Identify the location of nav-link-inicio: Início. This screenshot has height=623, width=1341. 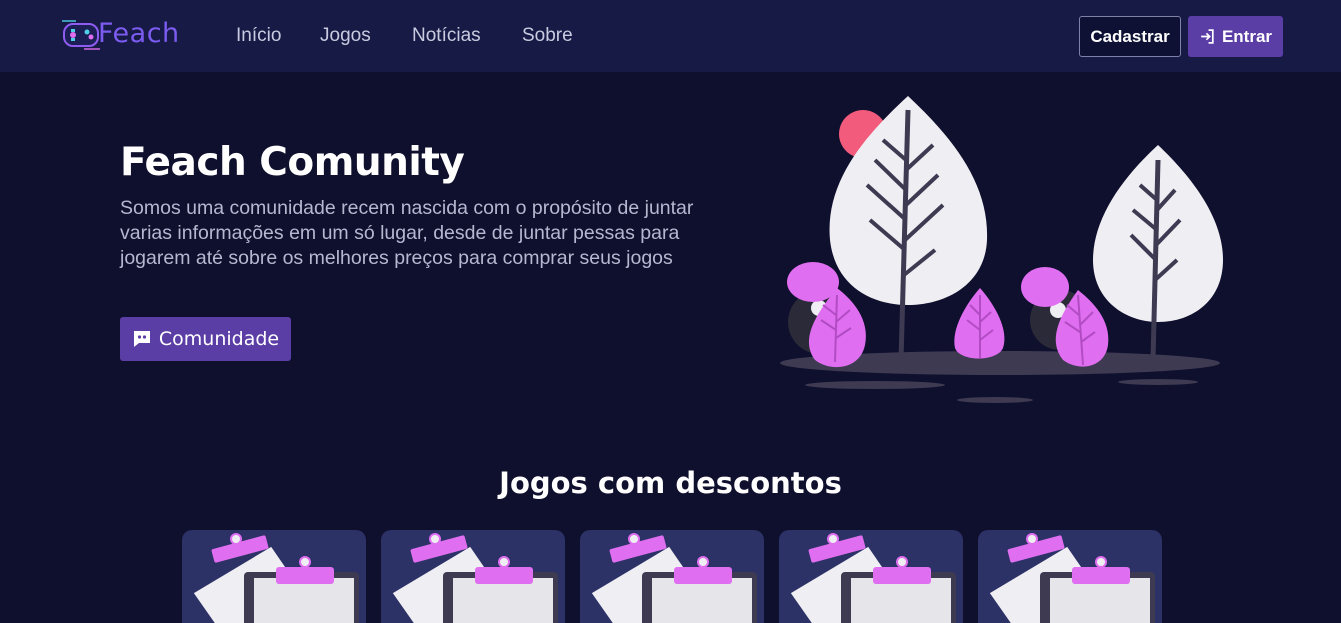
(258, 36).